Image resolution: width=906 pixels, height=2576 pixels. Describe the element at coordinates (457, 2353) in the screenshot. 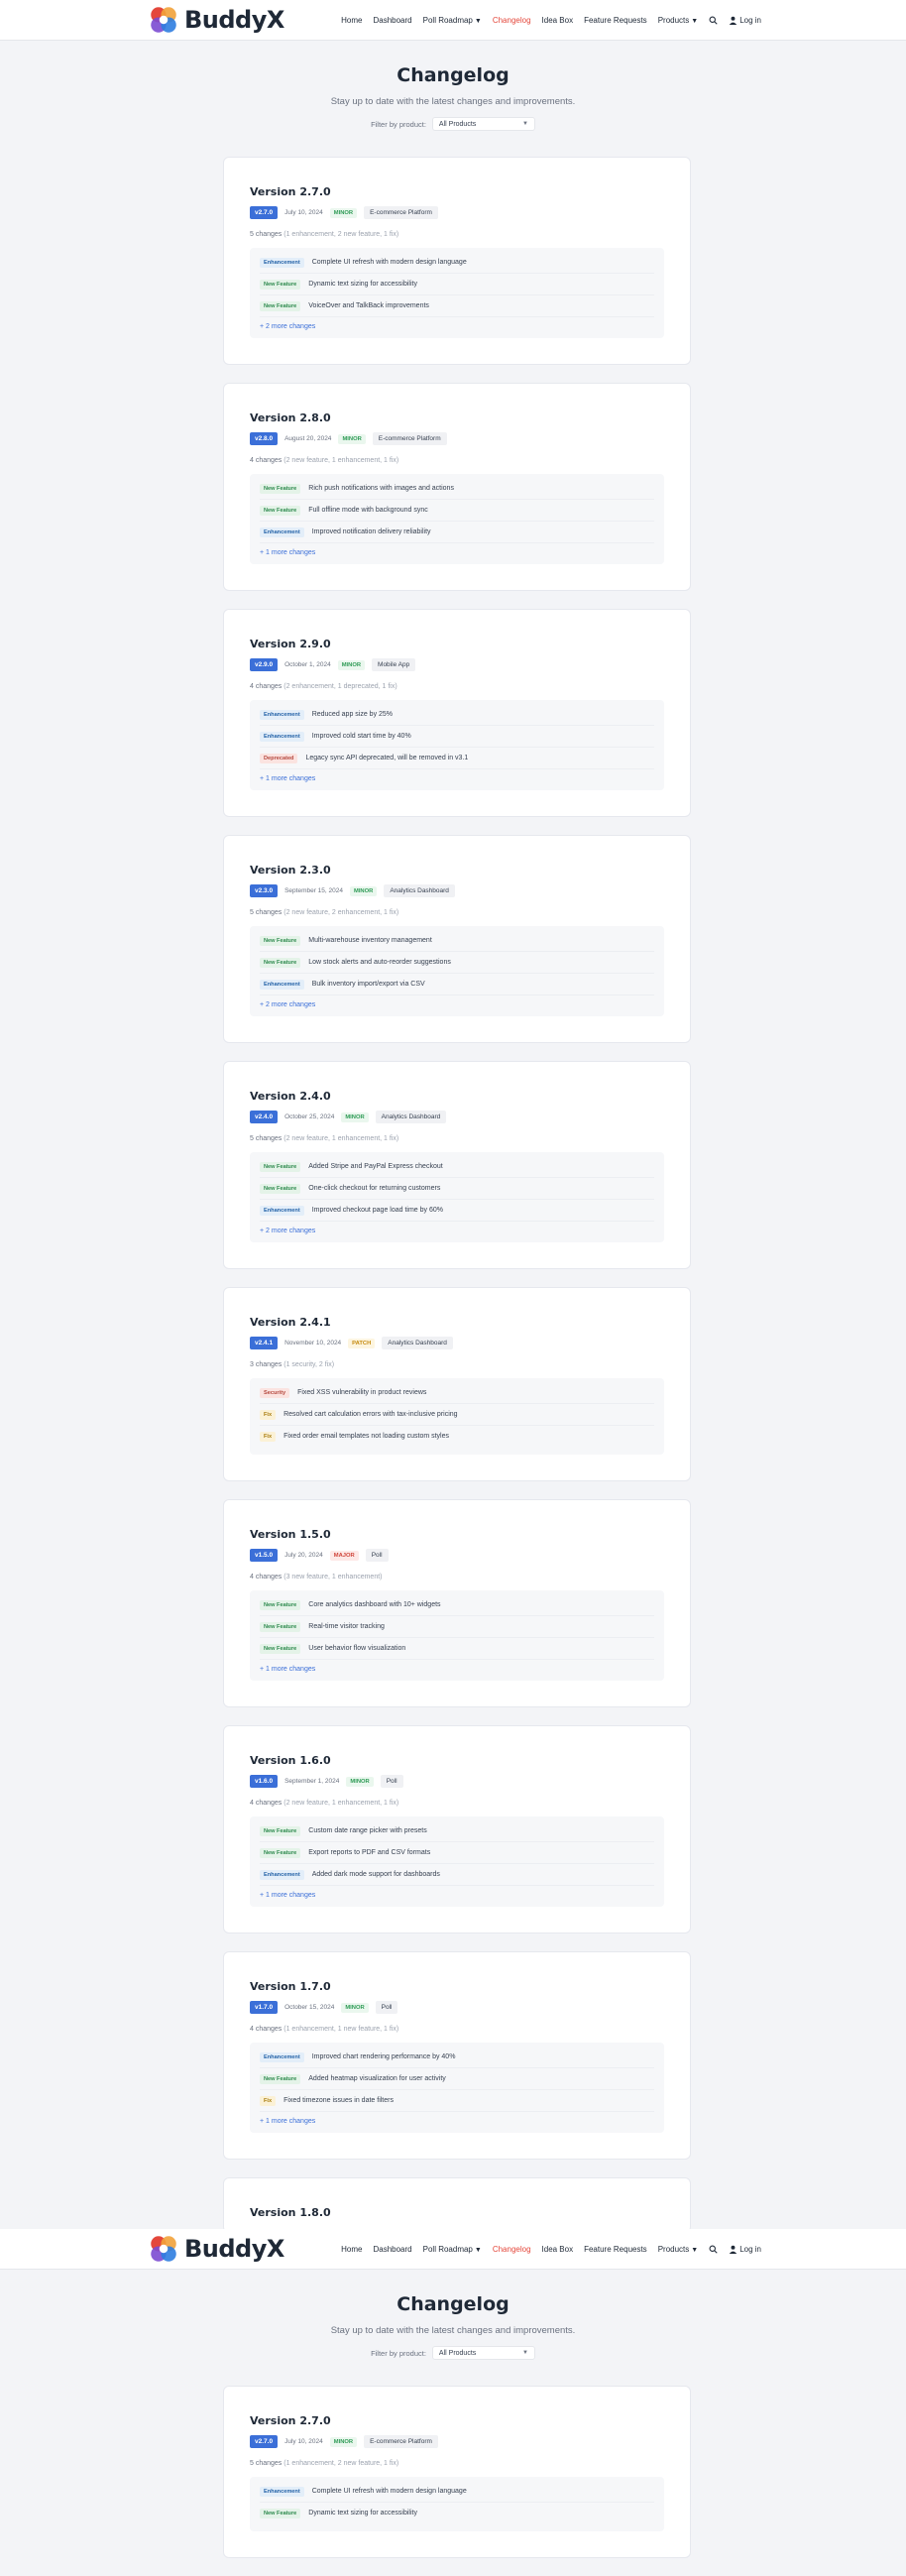

I see `filter-value: All Products` at that location.